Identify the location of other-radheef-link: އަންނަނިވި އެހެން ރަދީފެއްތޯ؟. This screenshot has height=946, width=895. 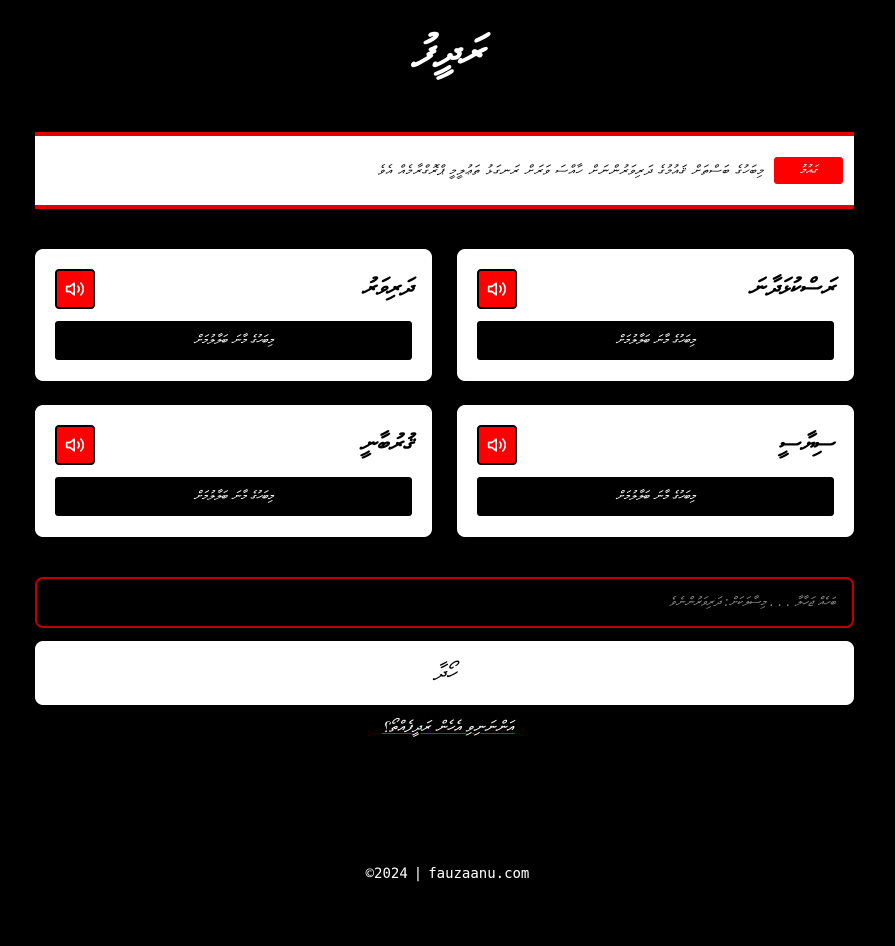
(447, 726).